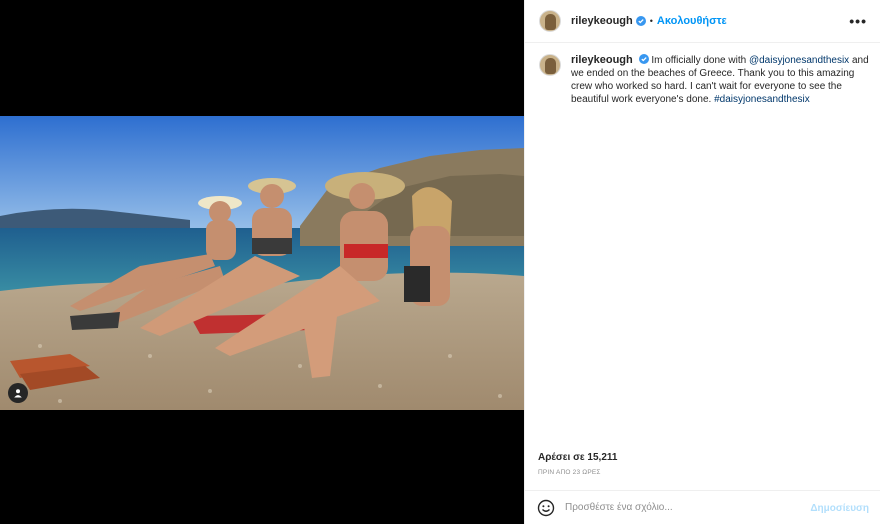 This screenshot has width=880, height=524. What do you see at coordinates (18, 393) in the screenshot?
I see `user-tag-icon` at bounding box center [18, 393].